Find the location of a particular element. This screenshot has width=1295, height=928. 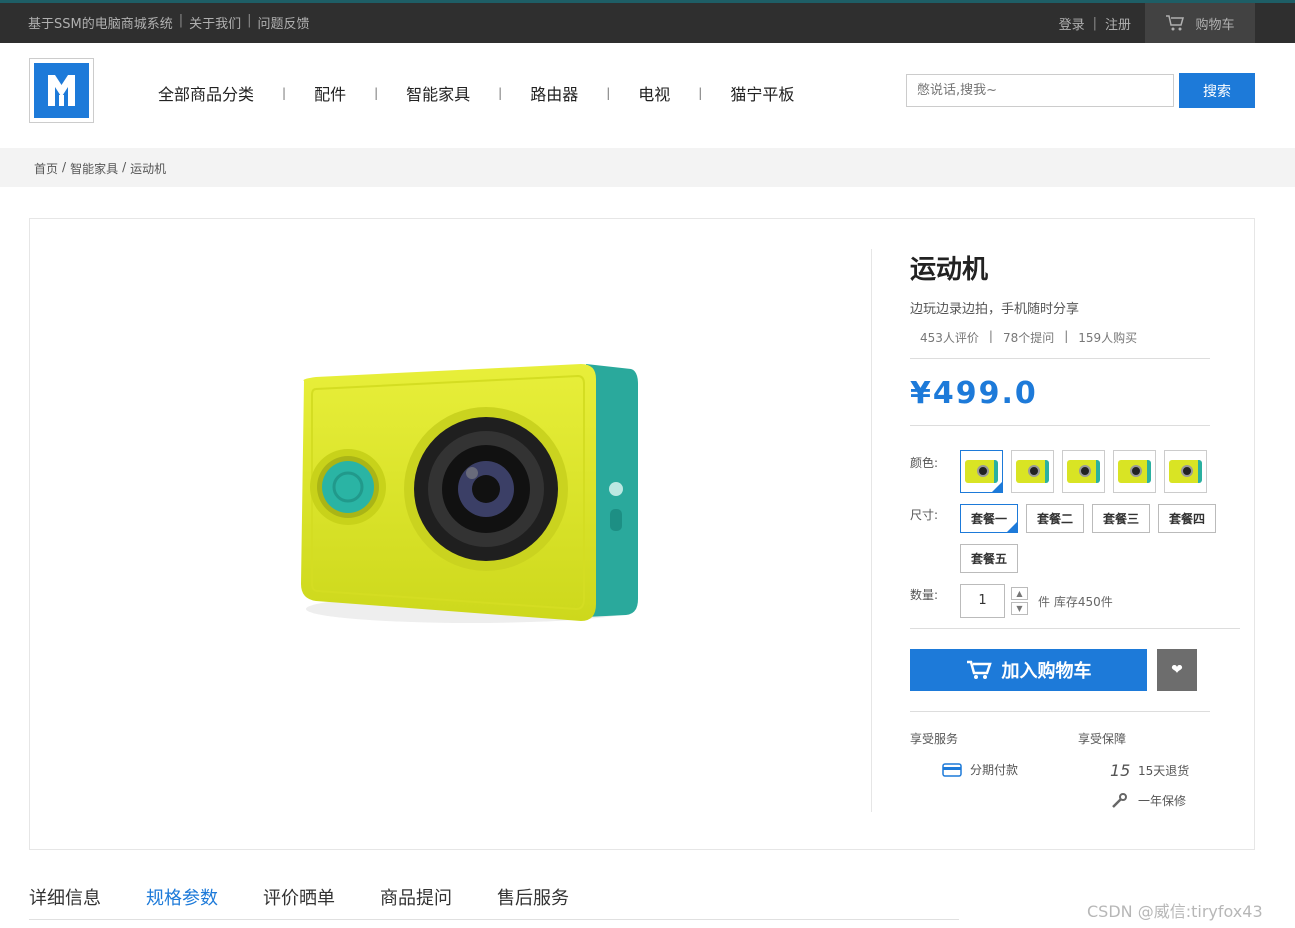

add-to-cart-button: 加入购物车 is located at coordinates (1028, 670).